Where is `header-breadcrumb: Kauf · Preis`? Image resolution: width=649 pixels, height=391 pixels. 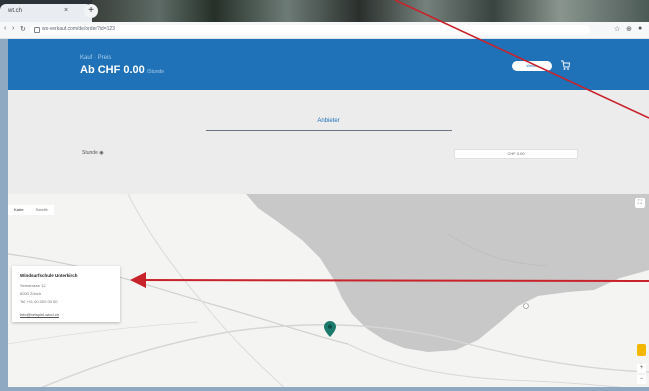 header-breadcrumb: Kauf · Preis is located at coordinates (96, 58).